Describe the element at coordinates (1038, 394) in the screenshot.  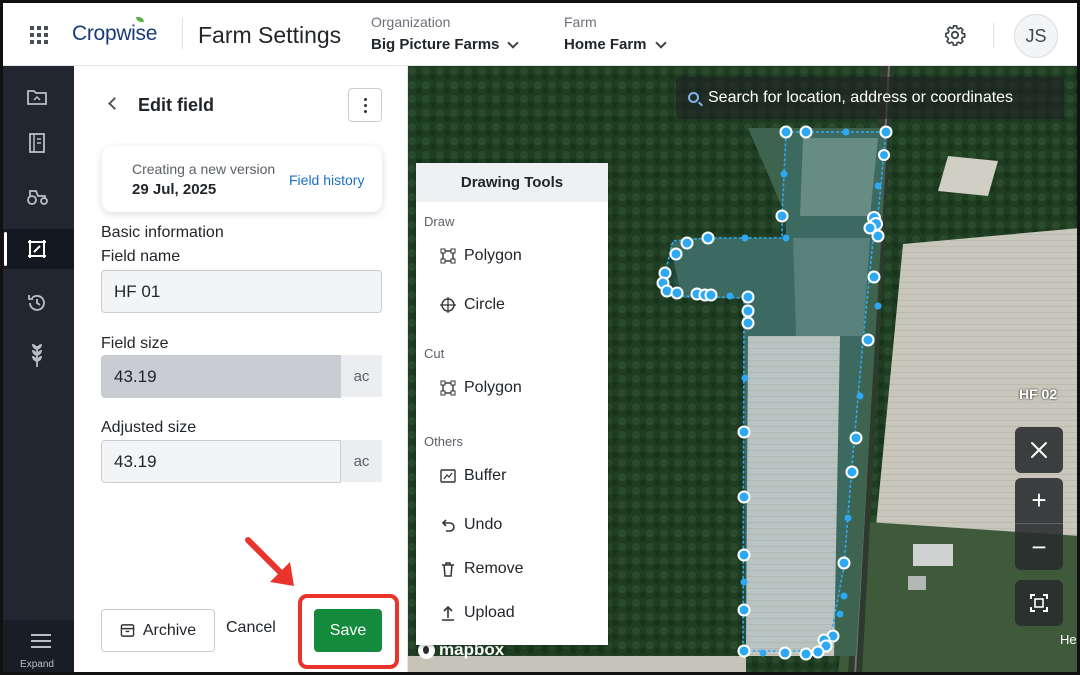
I see `field-label-hf02: HF 02` at that location.